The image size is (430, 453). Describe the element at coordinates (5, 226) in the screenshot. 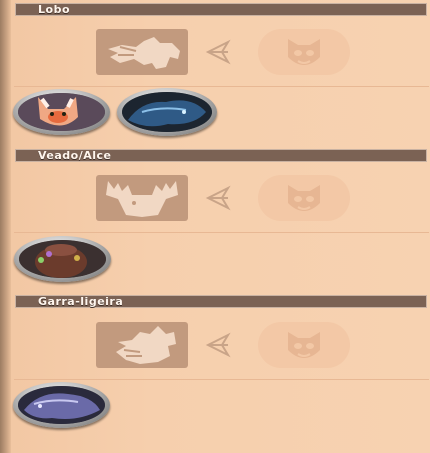

I see `left-rail` at that location.